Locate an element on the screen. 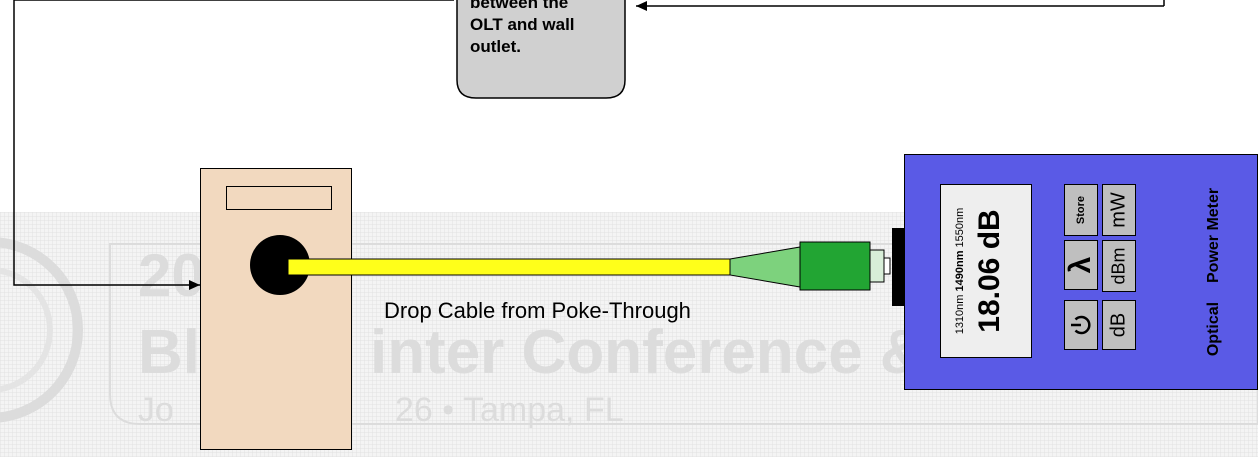  lambda-button: λ is located at coordinates (1081, 265).